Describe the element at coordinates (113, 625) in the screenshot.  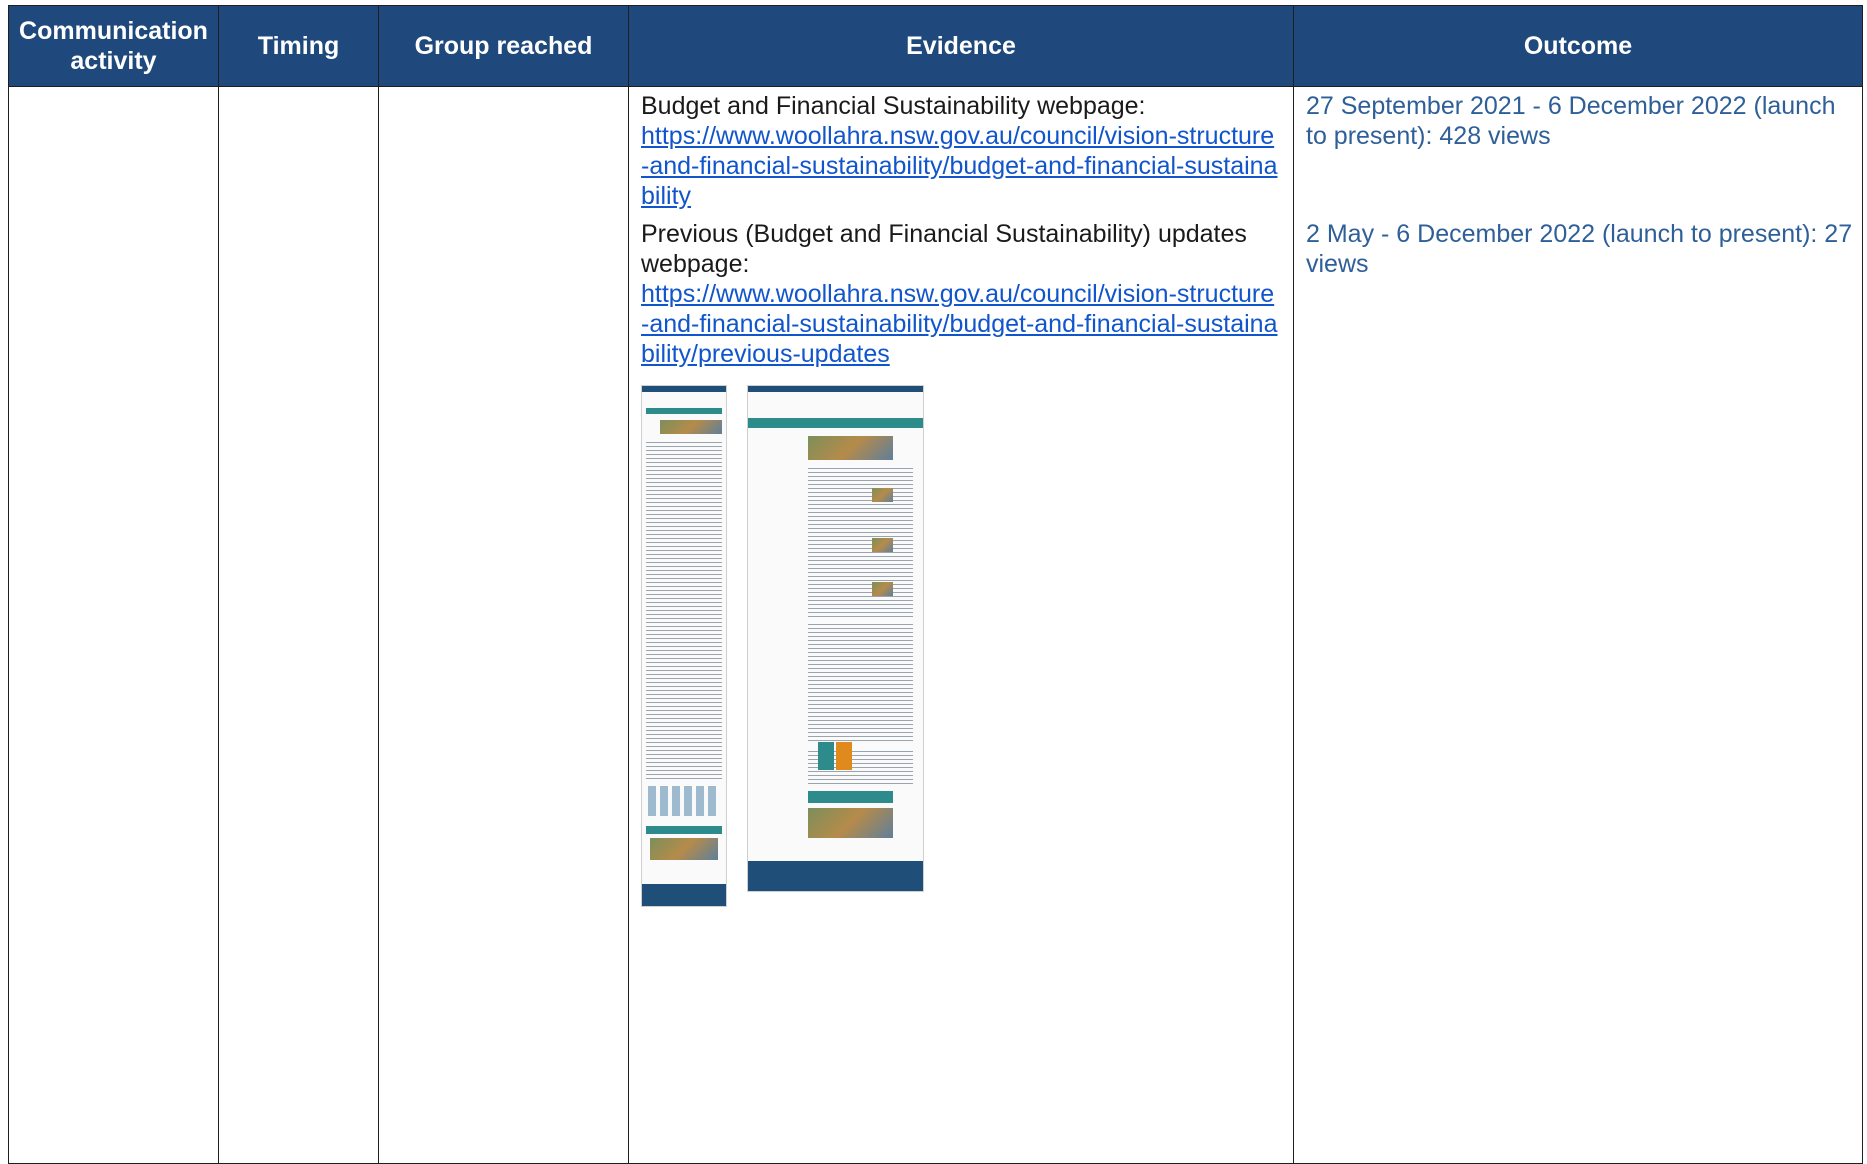
I see `cell-communication-activity` at that location.